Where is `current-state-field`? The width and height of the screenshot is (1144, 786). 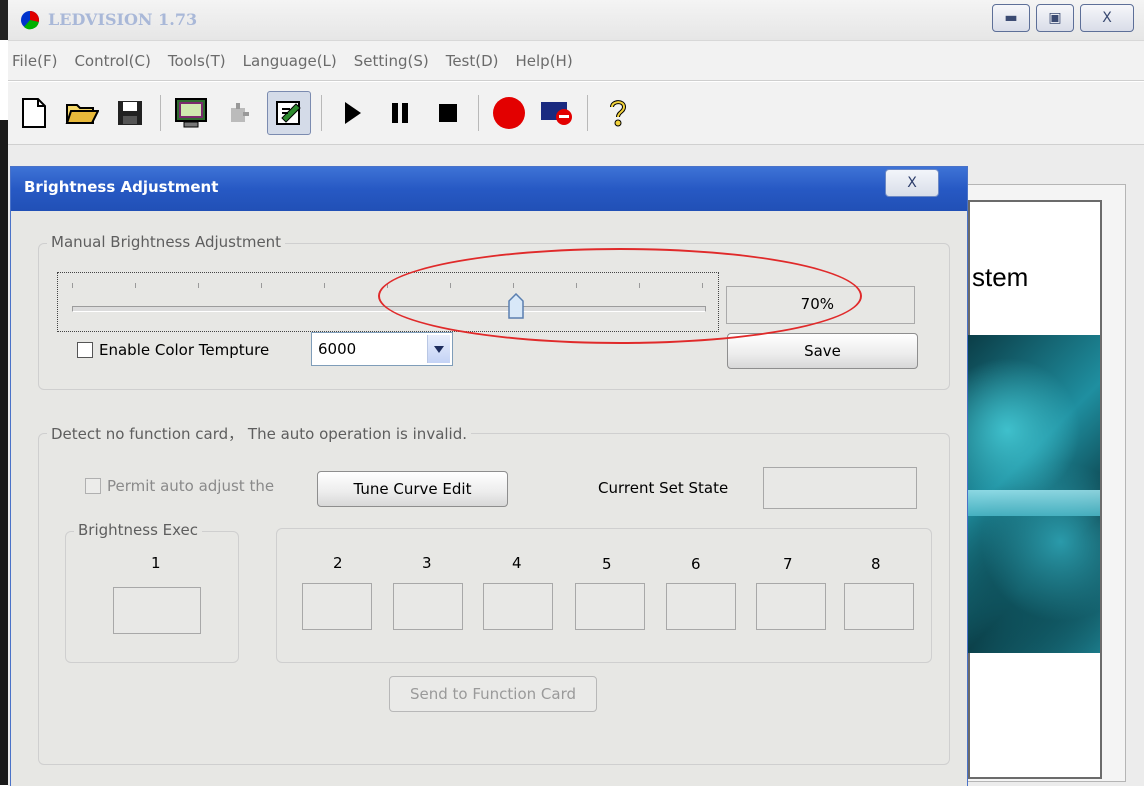 current-state-field is located at coordinates (840, 488).